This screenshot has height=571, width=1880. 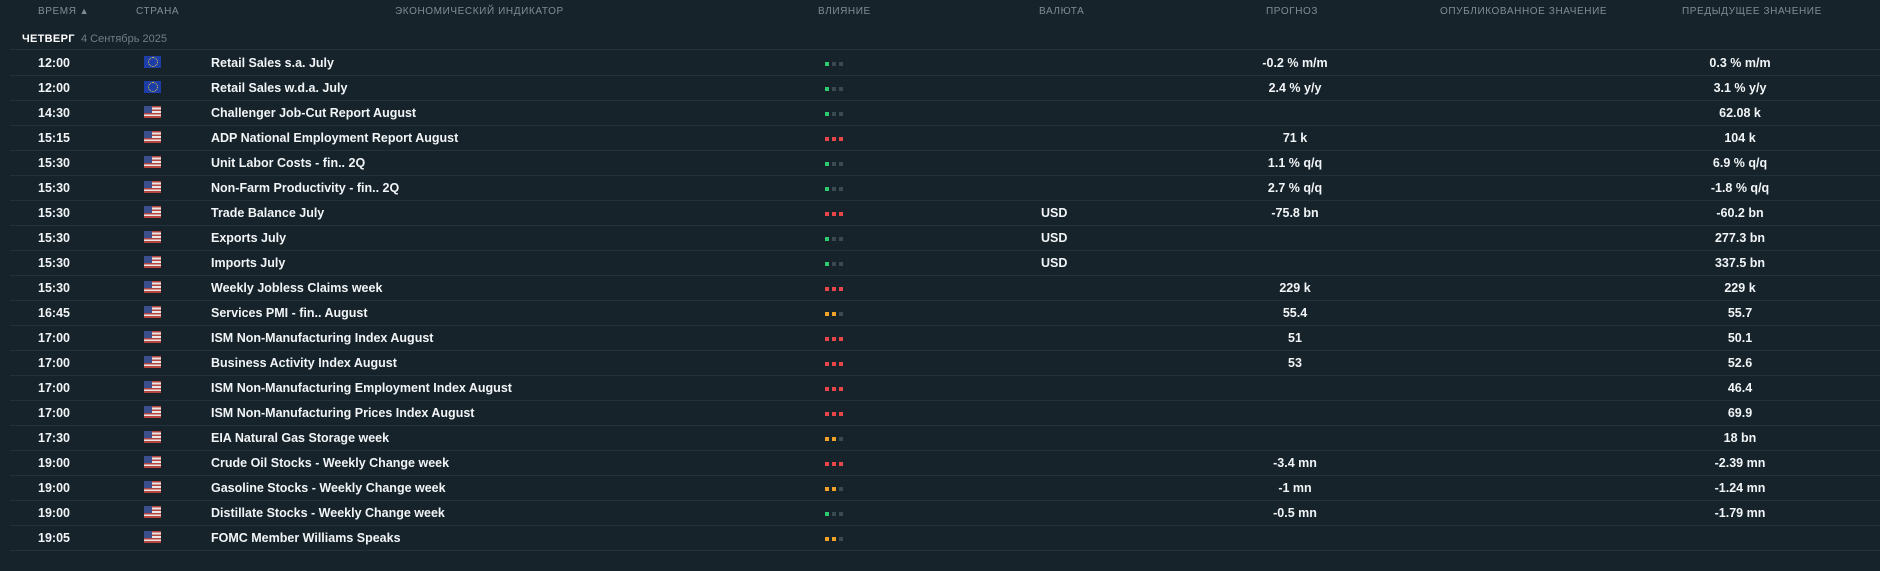 I want to click on event-name: Crude Oil Stocks - Weekly Change week, so click(x=330, y=463).